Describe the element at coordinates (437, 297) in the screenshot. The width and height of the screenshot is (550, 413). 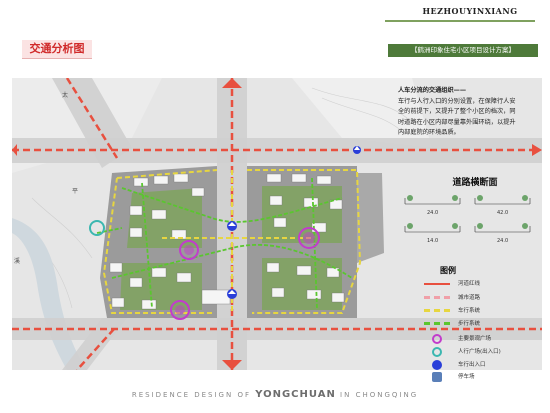
I see `pink-dashed-icon` at that location.